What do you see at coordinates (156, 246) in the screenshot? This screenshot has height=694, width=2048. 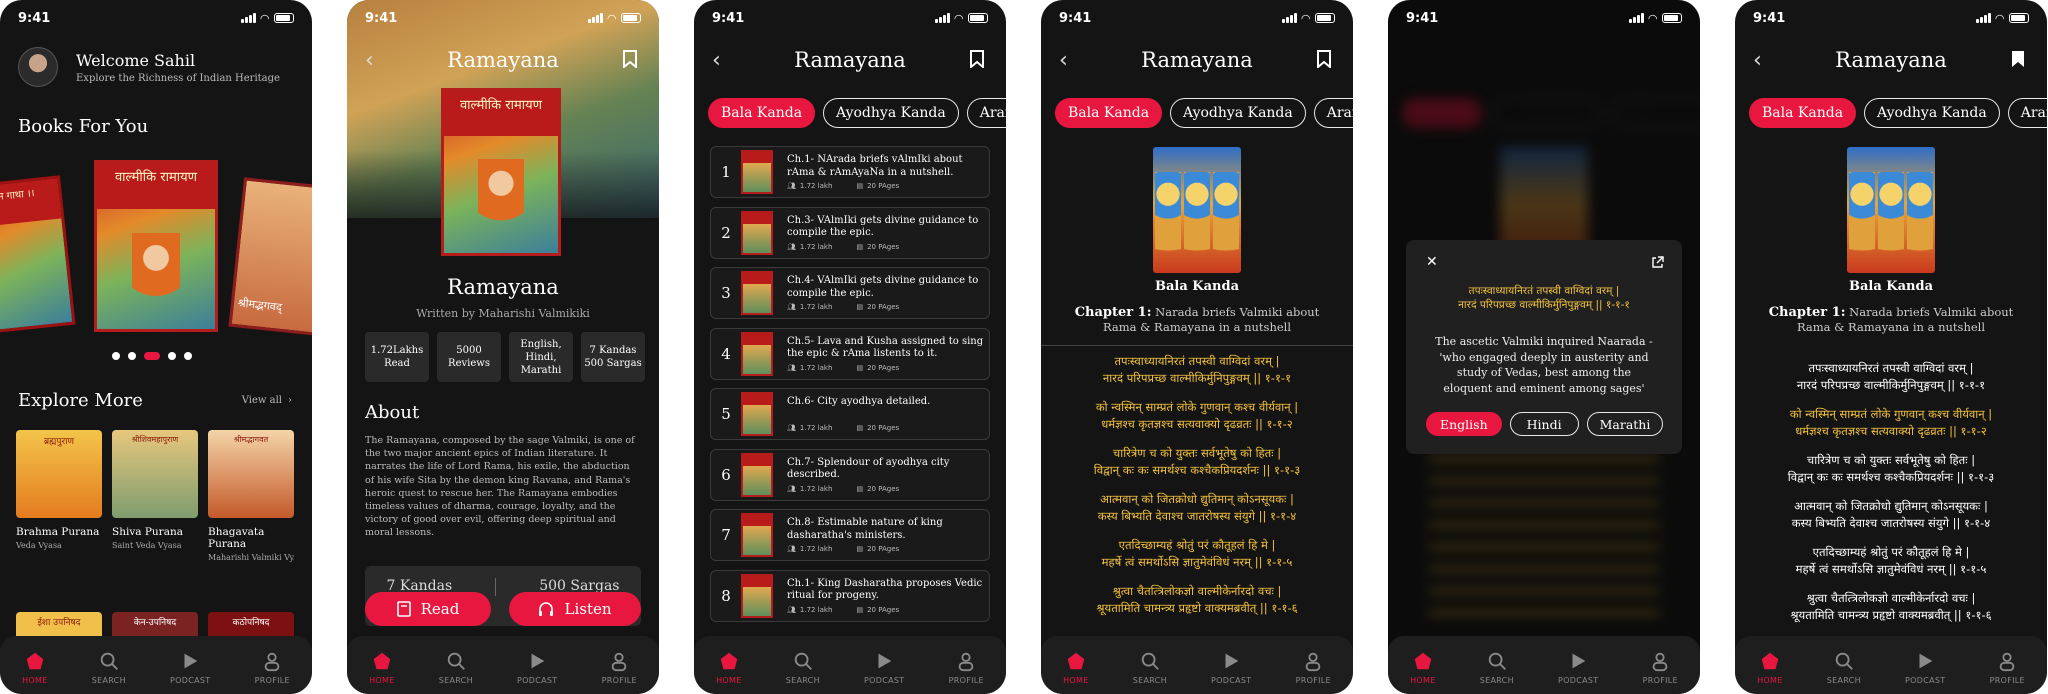 I see `carousel-book-center: वाल्मीकि रामायण` at bounding box center [156, 246].